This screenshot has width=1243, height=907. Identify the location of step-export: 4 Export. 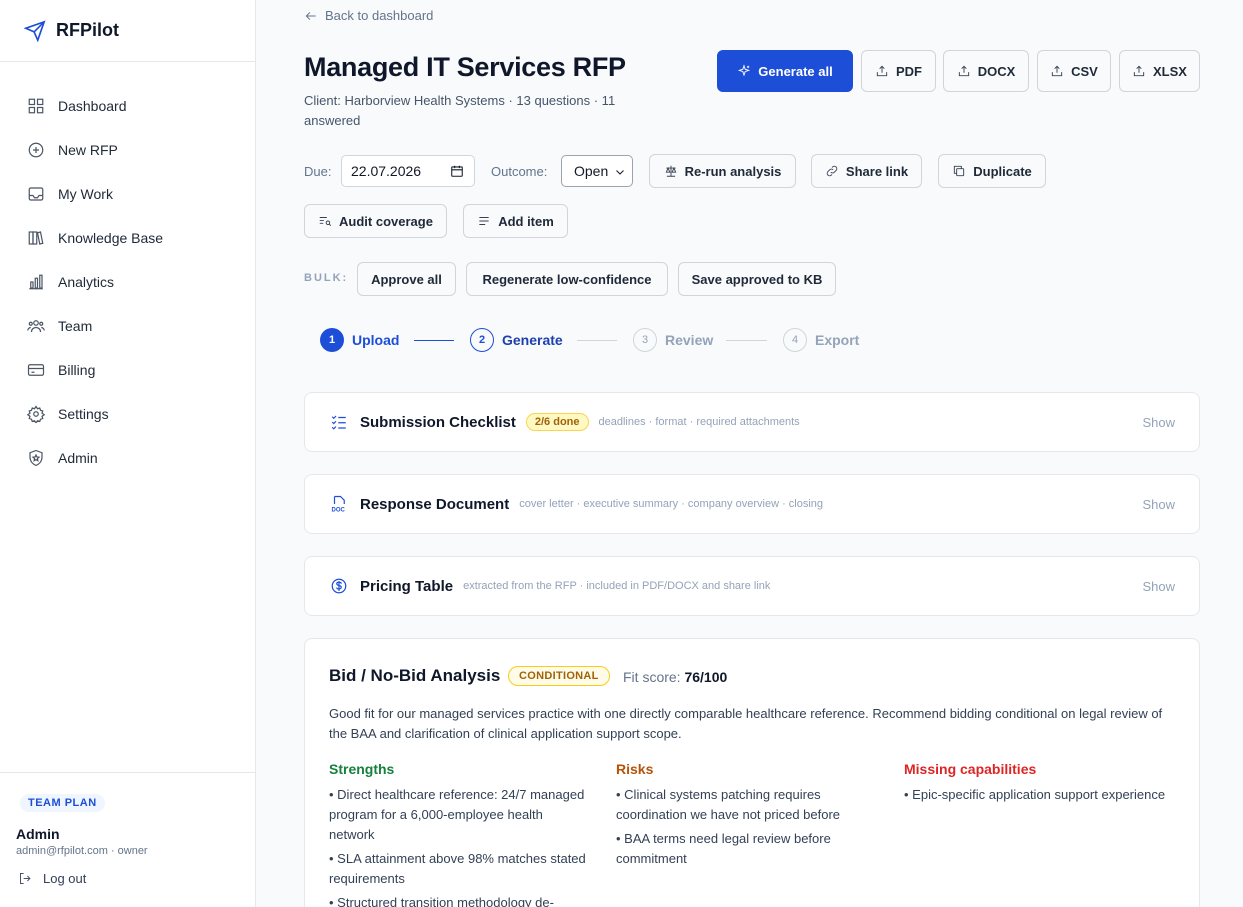
(821, 340).